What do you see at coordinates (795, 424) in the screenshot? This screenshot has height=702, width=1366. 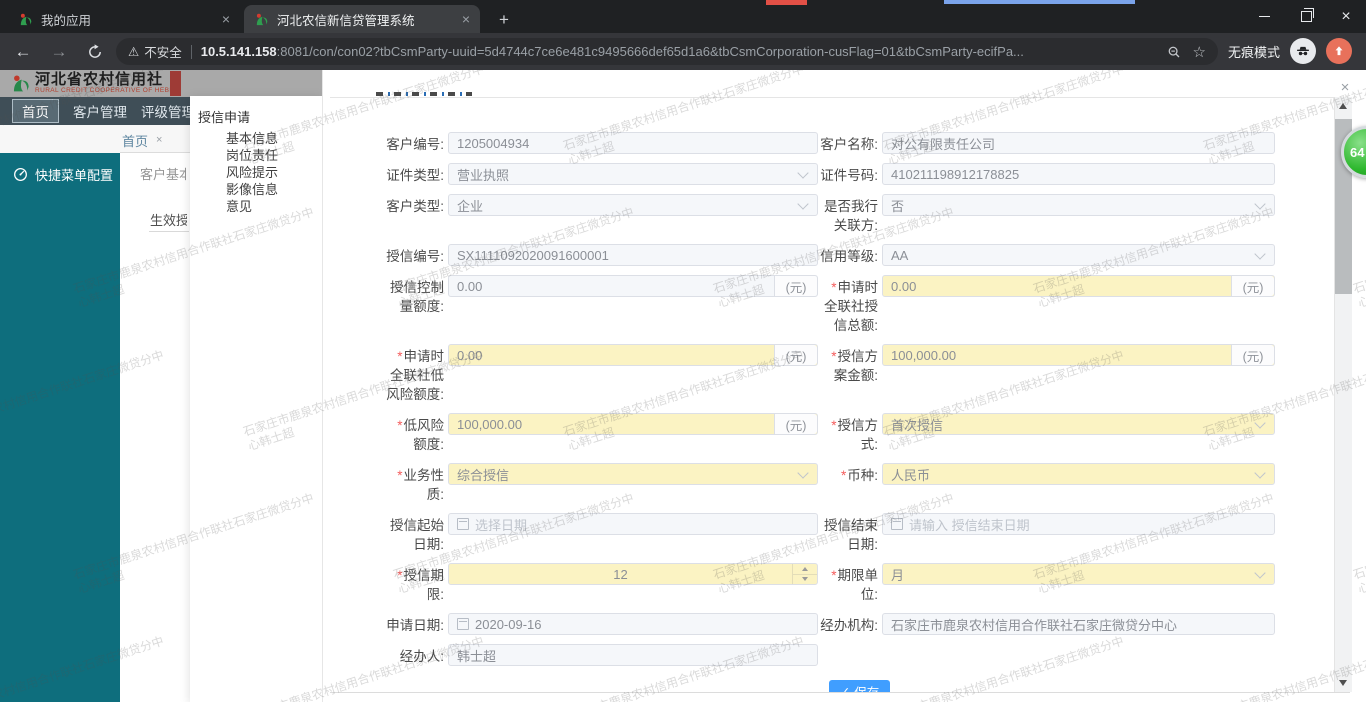 I see `unit-suffix: (元)` at bounding box center [795, 424].